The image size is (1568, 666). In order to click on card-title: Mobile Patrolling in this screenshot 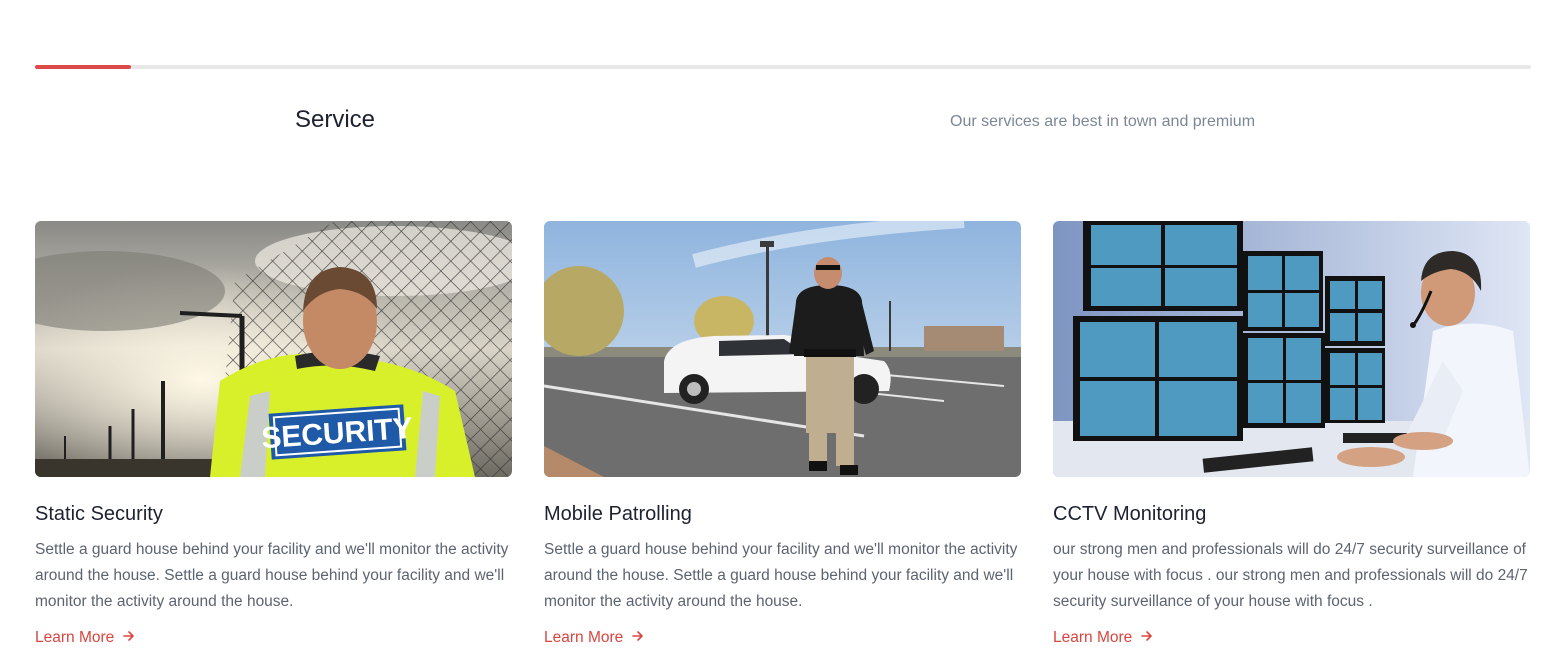, I will do `click(618, 514)`.